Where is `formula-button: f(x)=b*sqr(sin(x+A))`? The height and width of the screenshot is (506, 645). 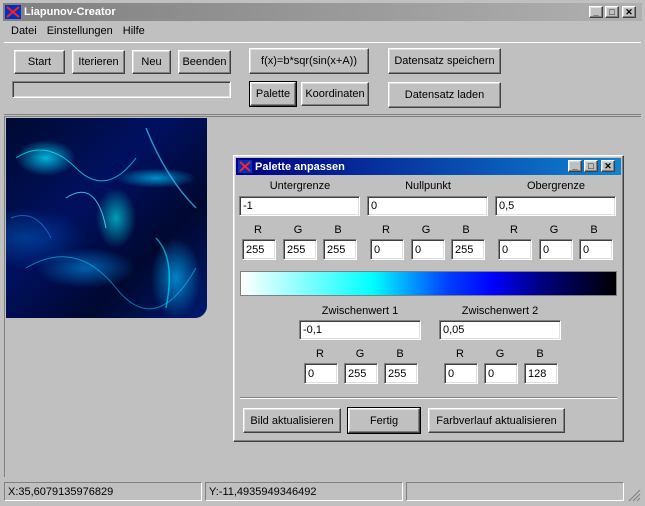
formula-button: f(x)=b*sqr(sin(x+A)) is located at coordinates (309, 61).